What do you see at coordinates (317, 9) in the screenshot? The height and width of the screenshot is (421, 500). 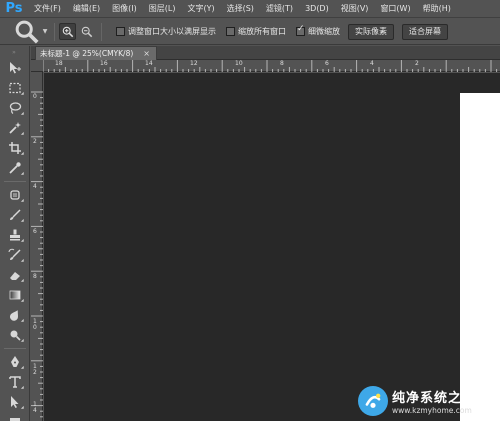 I see `menu-3d: 3D(D)` at bounding box center [317, 9].